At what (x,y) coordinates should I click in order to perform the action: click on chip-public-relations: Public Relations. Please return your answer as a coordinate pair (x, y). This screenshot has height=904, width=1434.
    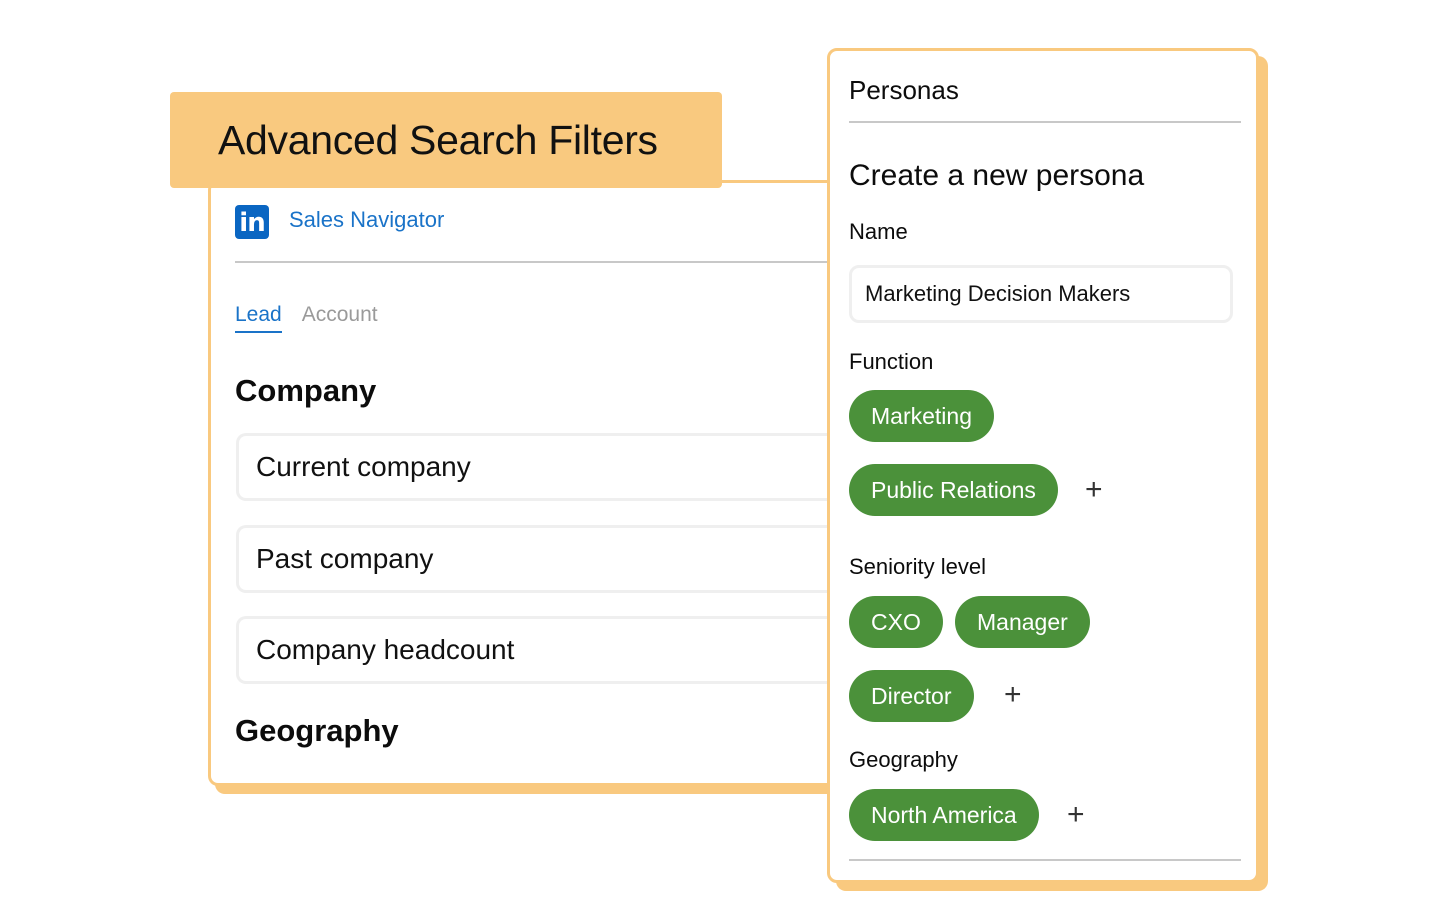
    Looking at the image, I should click on (953, 490).